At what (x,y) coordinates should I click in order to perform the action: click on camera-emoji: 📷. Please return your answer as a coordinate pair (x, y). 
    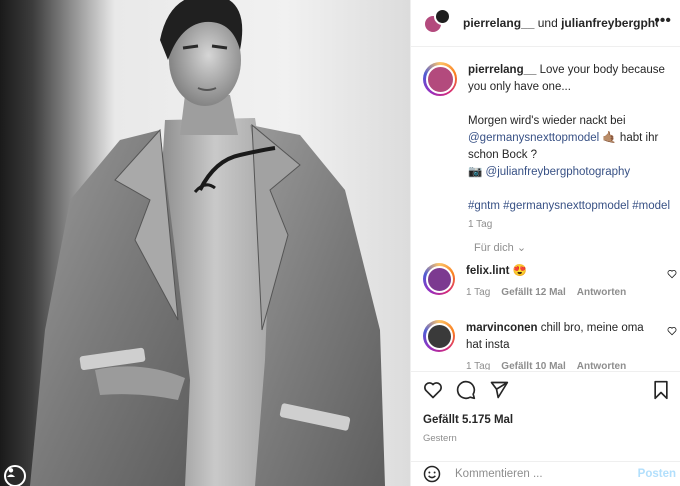
    Looking at the image, I should click on (475, 172).